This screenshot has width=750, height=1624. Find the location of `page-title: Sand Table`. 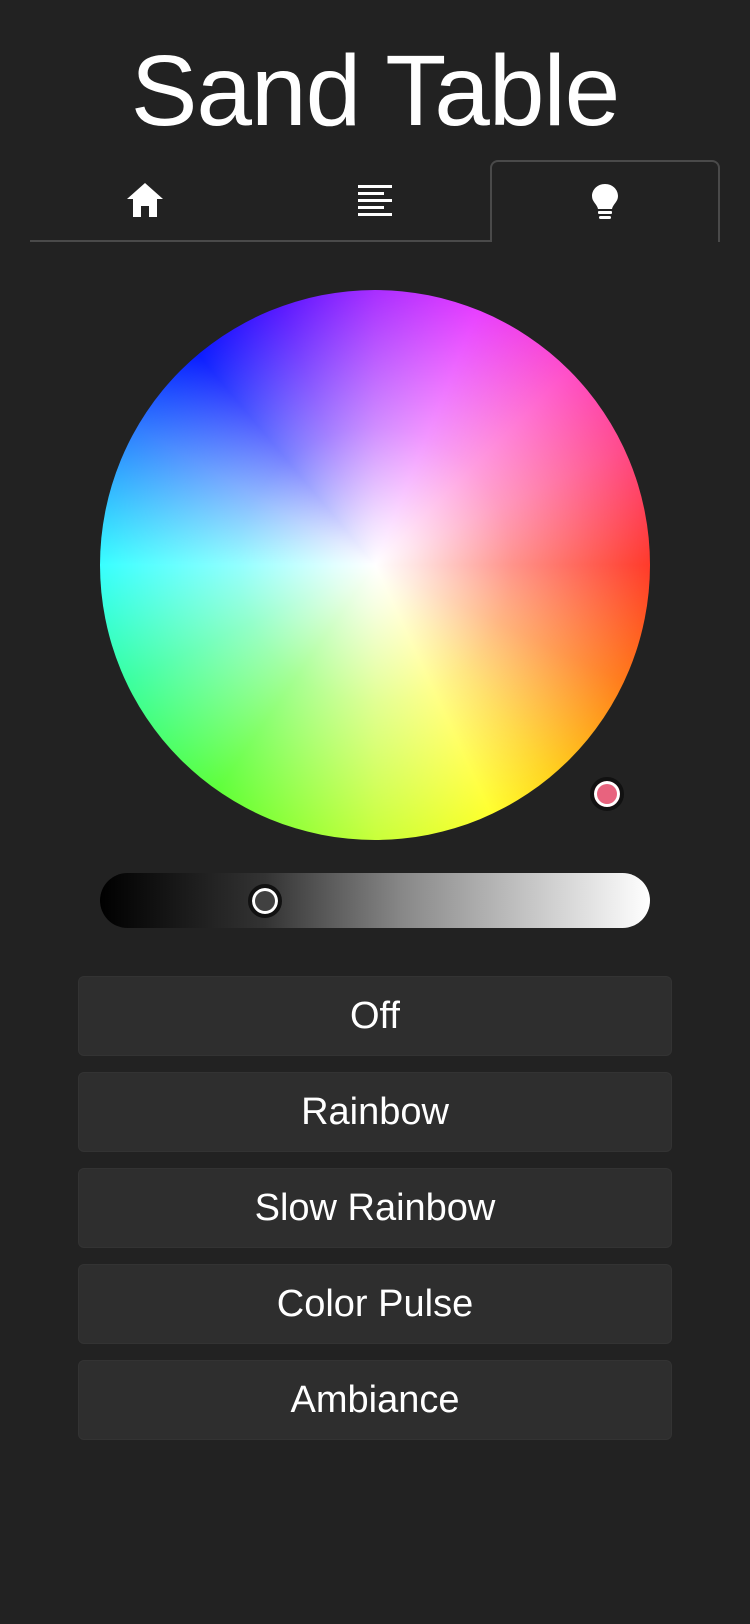

page-title: Sand Table is located at coordinates (375, 91).